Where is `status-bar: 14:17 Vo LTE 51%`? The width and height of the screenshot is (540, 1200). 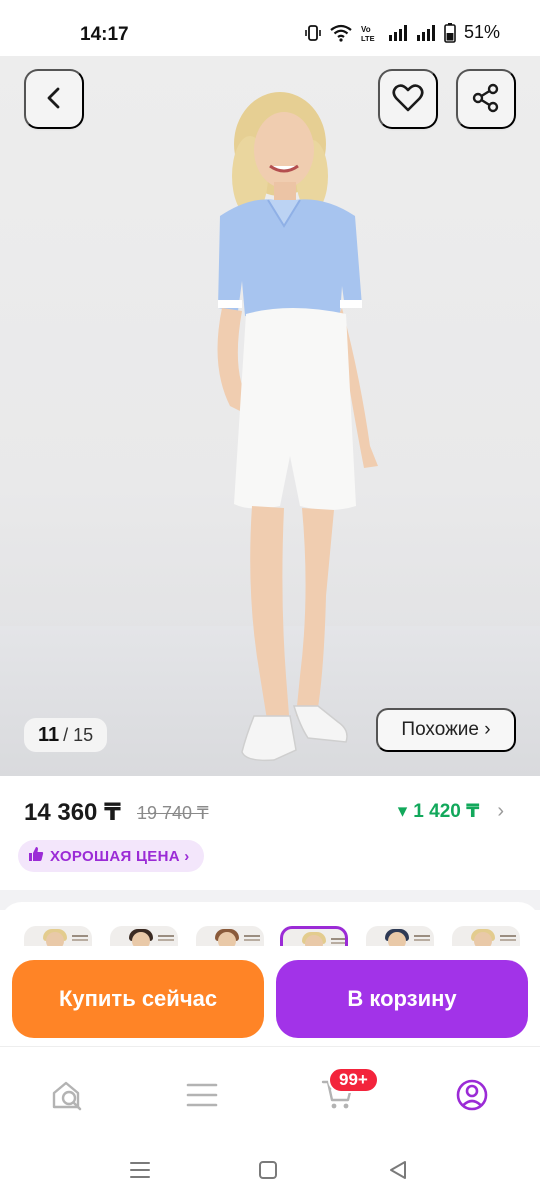 status-bar: 14:17 Vo LTE 51% is located at coordinates (270, 28).